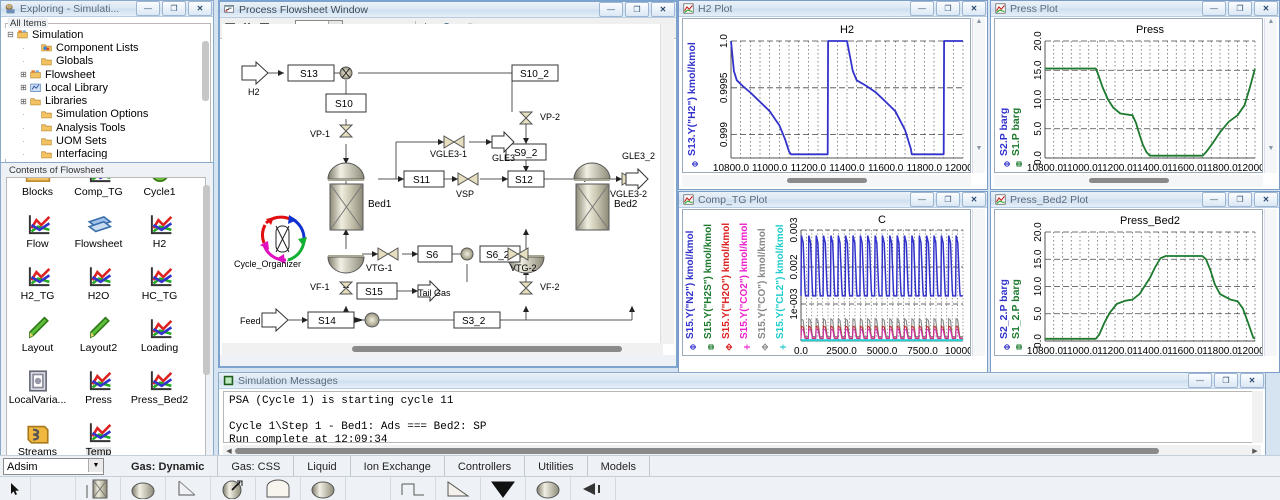  What do you see at coordinates (619, 466) in the screenshot?
I see `tab-models: Models` at bounding box center [619, 466].